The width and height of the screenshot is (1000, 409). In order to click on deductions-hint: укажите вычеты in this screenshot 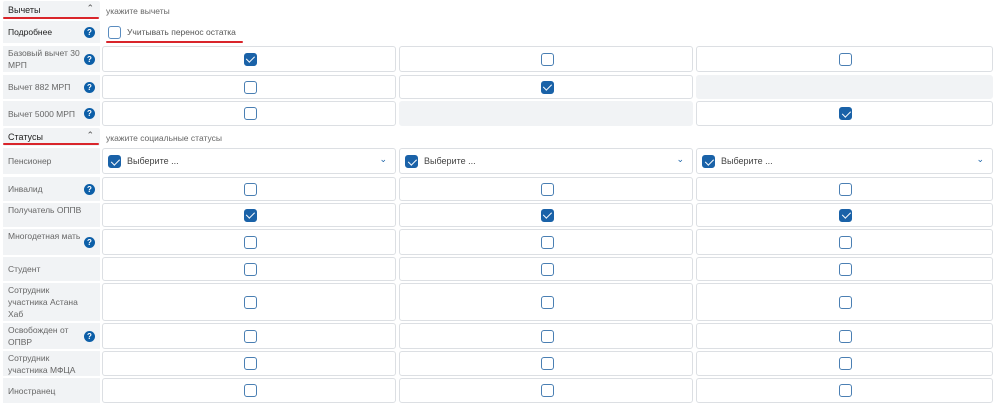, I will do `click(138, 11)`.